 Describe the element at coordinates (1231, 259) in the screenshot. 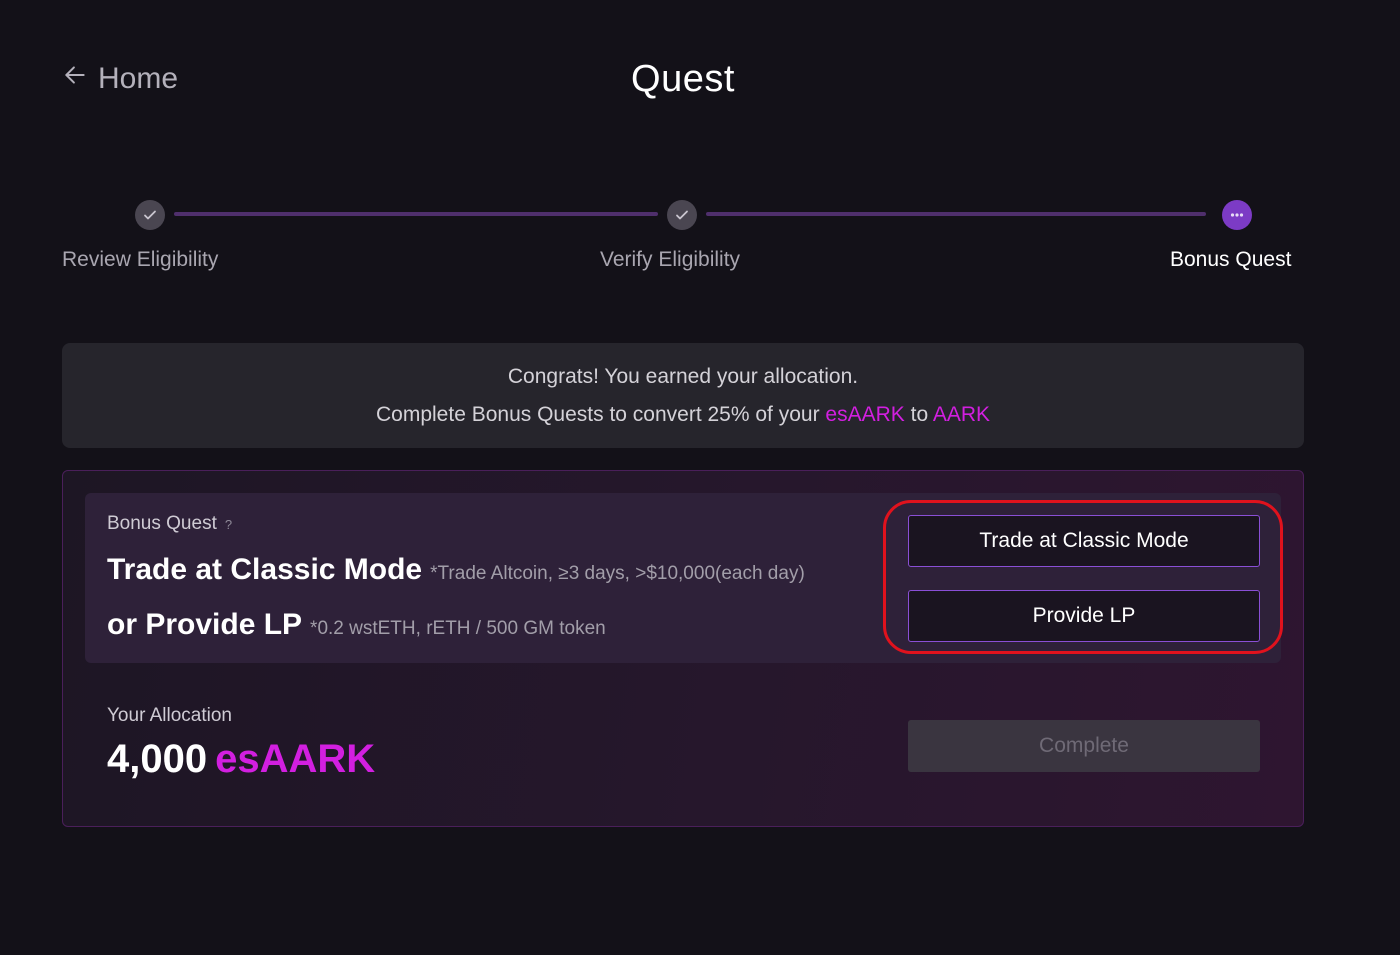

I see `step-label-bonus-quest: Bonus Quest` at that location.